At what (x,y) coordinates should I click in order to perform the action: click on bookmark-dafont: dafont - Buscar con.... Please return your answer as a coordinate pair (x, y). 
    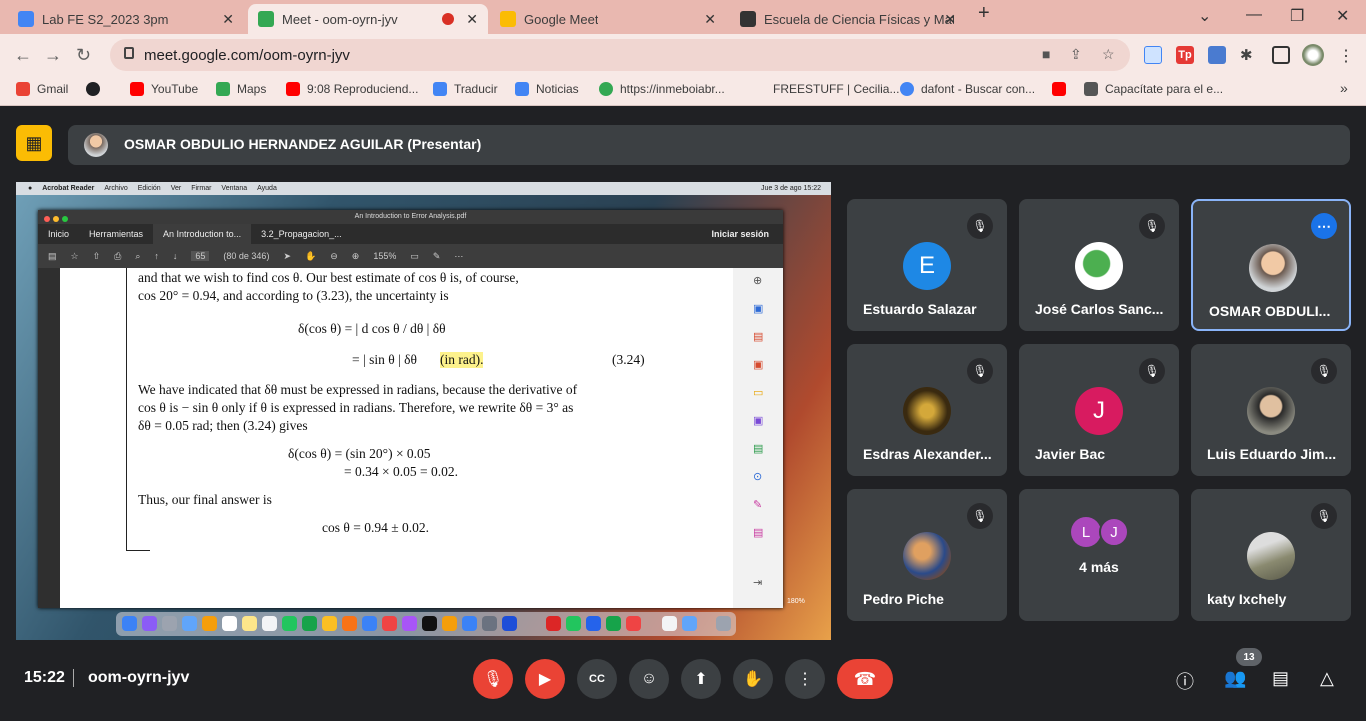
    Looking at the image, I should click on (967, 89).